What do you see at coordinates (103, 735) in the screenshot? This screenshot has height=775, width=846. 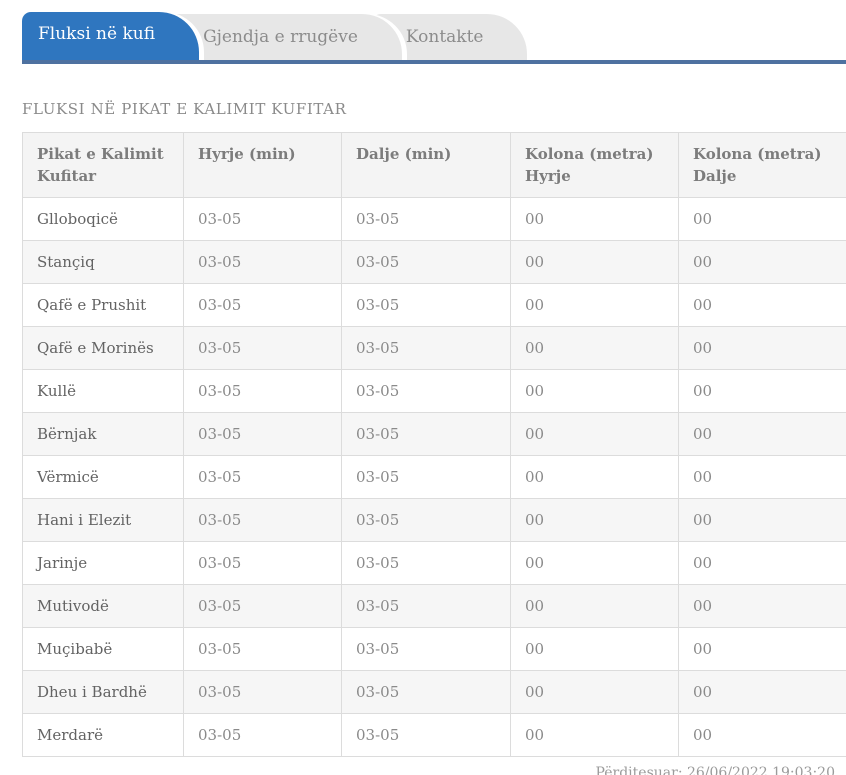 I see `crossing-name-cell: Merdarë` at bounding box center [103, 735].